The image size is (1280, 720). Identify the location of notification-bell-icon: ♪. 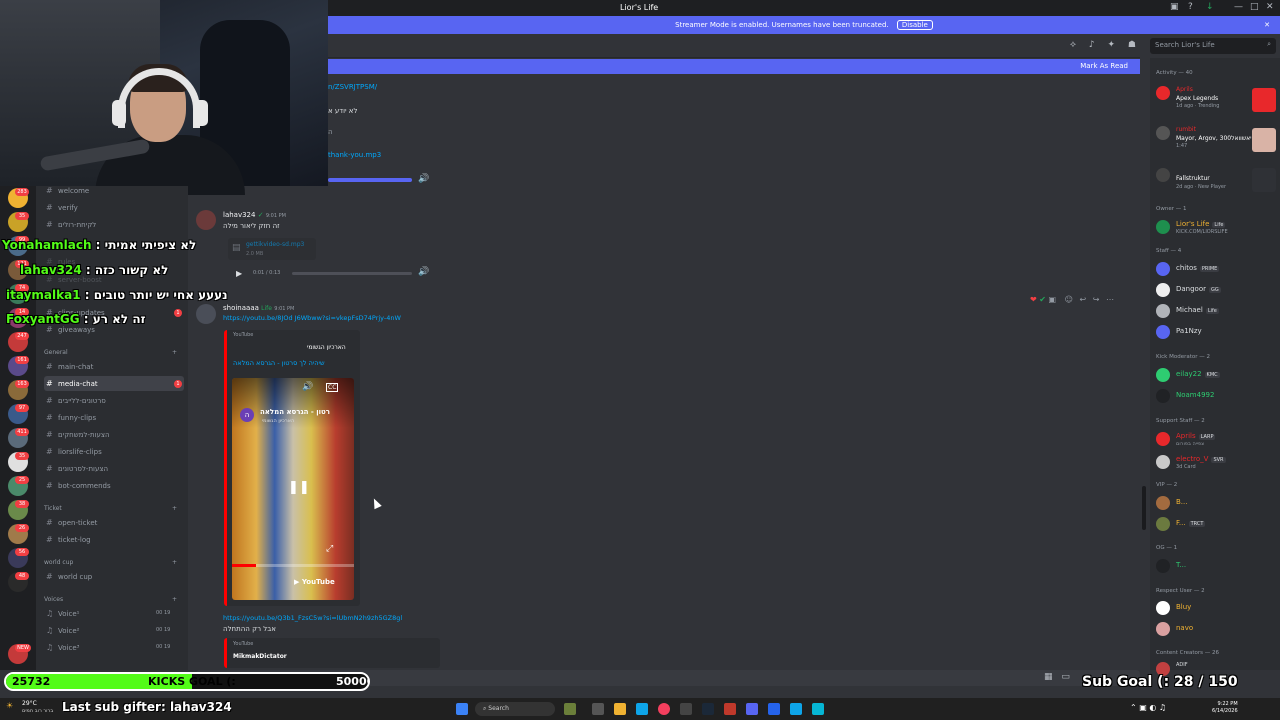
(1092, 45).